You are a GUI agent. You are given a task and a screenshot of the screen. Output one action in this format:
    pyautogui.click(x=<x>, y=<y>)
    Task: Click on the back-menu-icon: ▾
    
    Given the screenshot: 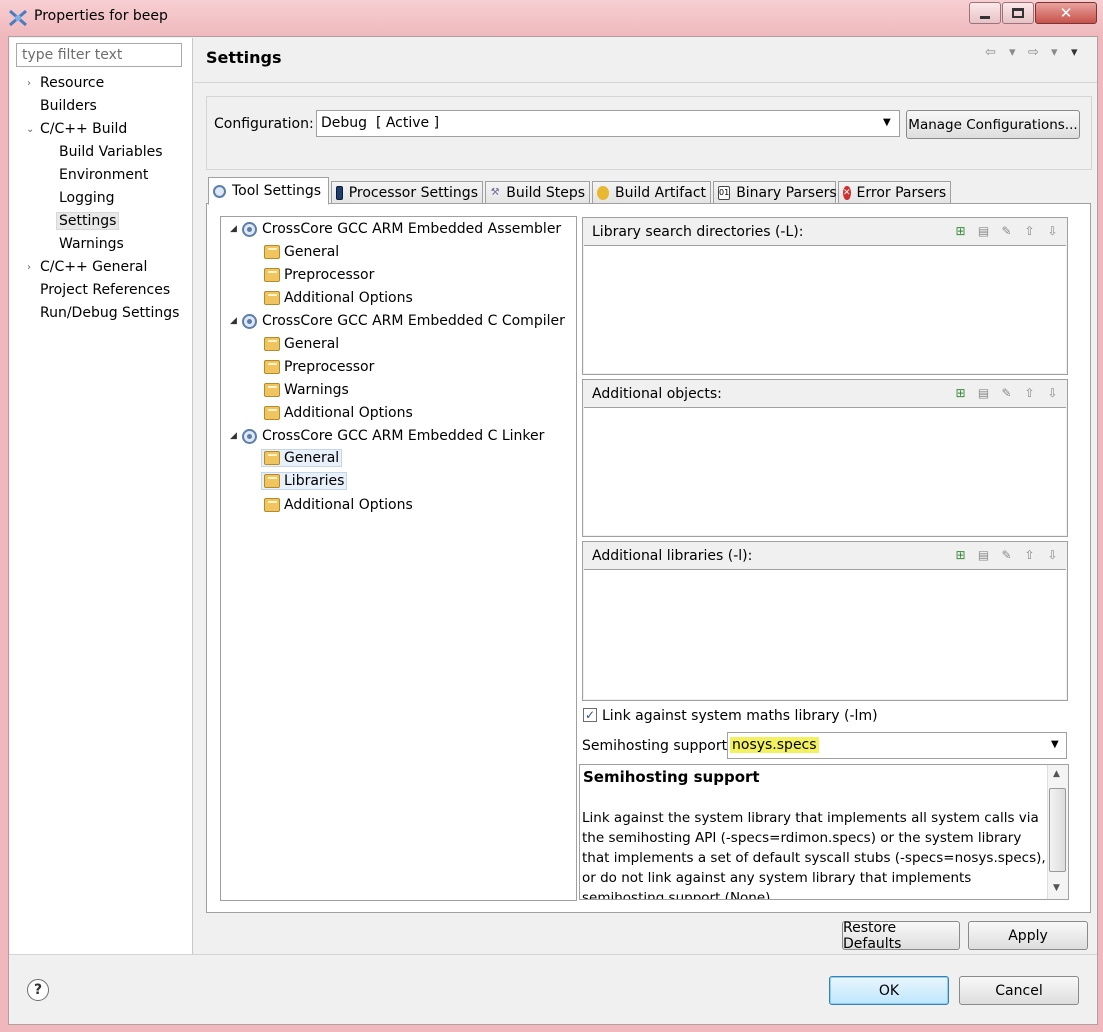 What is the action you would take?
    pyautogui.click(x=1012, y=52)
    